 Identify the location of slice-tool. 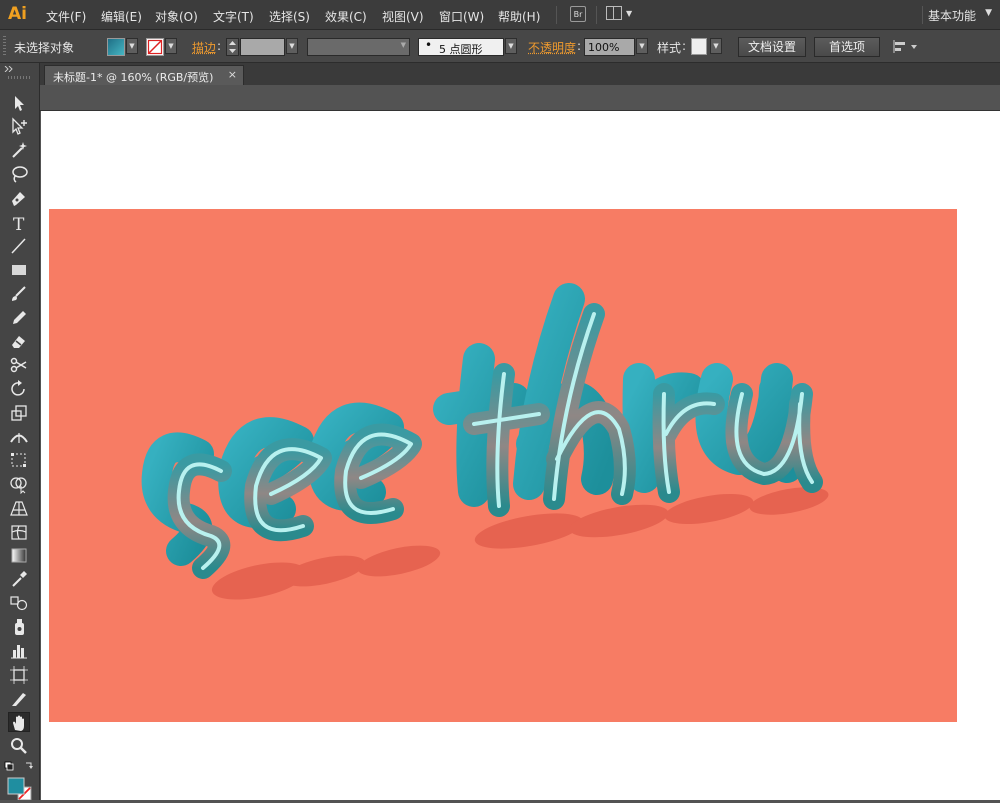
(19, 699).